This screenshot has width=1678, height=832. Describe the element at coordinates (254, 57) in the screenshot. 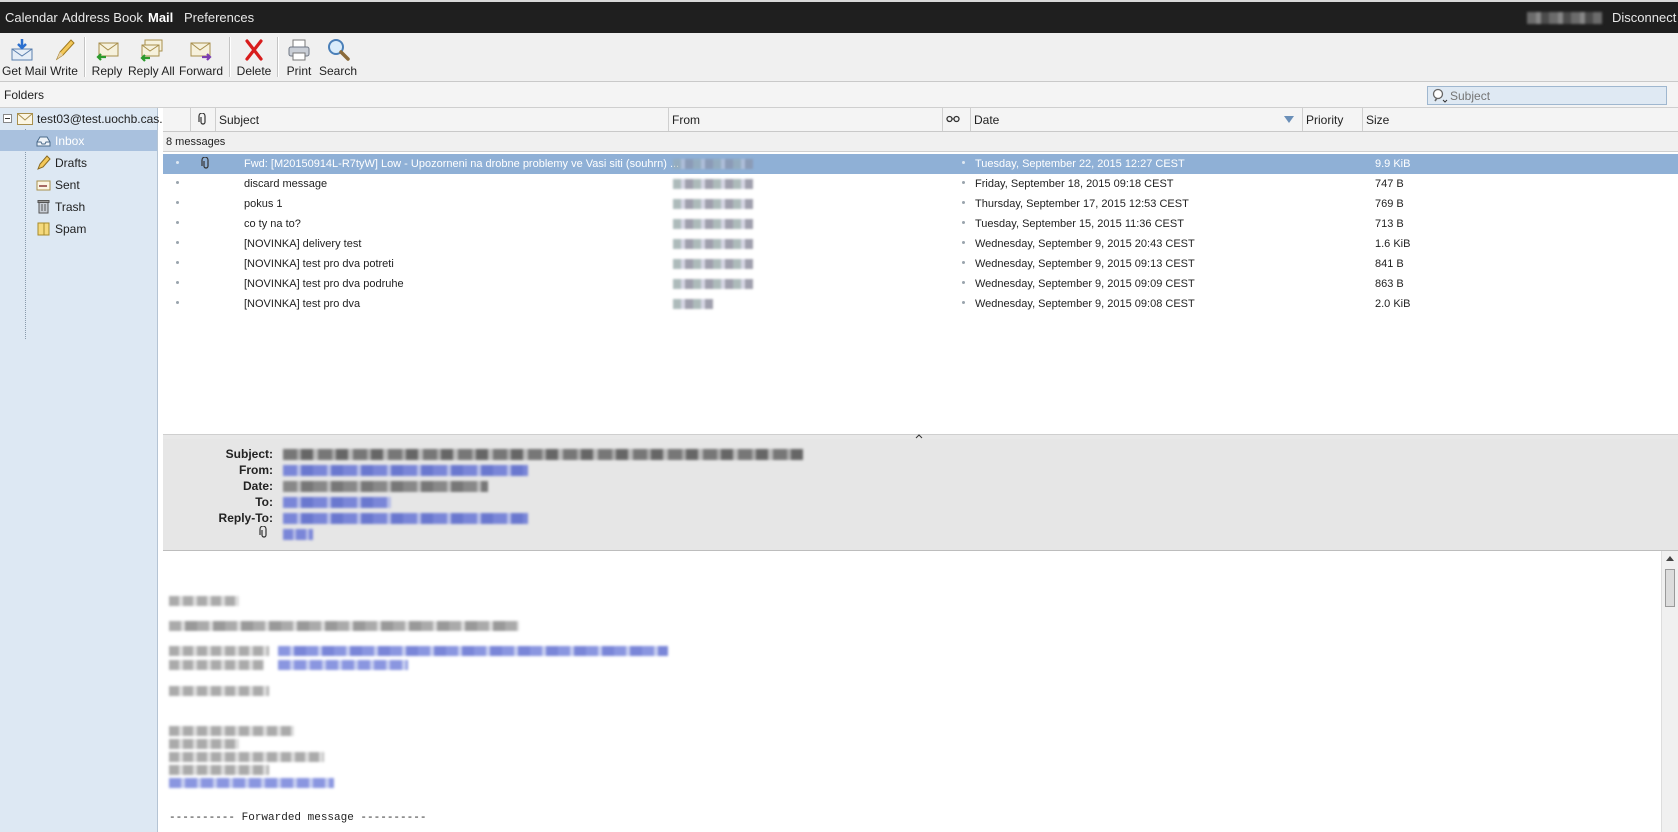

I see `delete-button: Delete` at that location.